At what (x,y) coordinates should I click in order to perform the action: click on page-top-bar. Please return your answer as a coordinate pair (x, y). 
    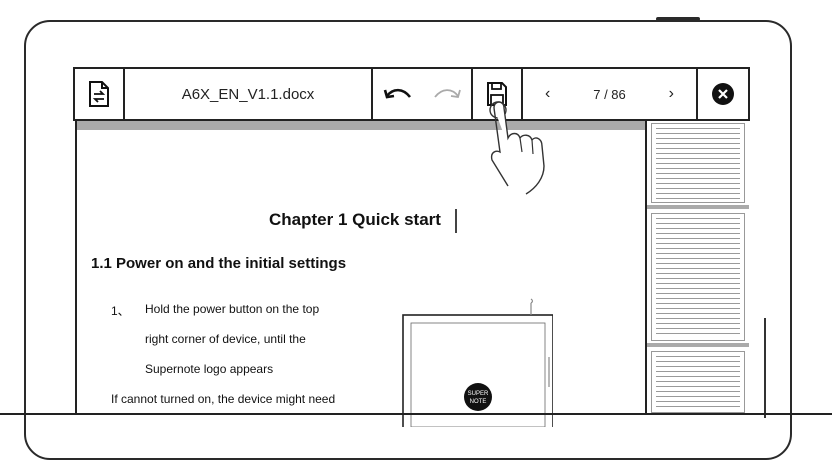
    Looking at the image, I should click on (361, 125).